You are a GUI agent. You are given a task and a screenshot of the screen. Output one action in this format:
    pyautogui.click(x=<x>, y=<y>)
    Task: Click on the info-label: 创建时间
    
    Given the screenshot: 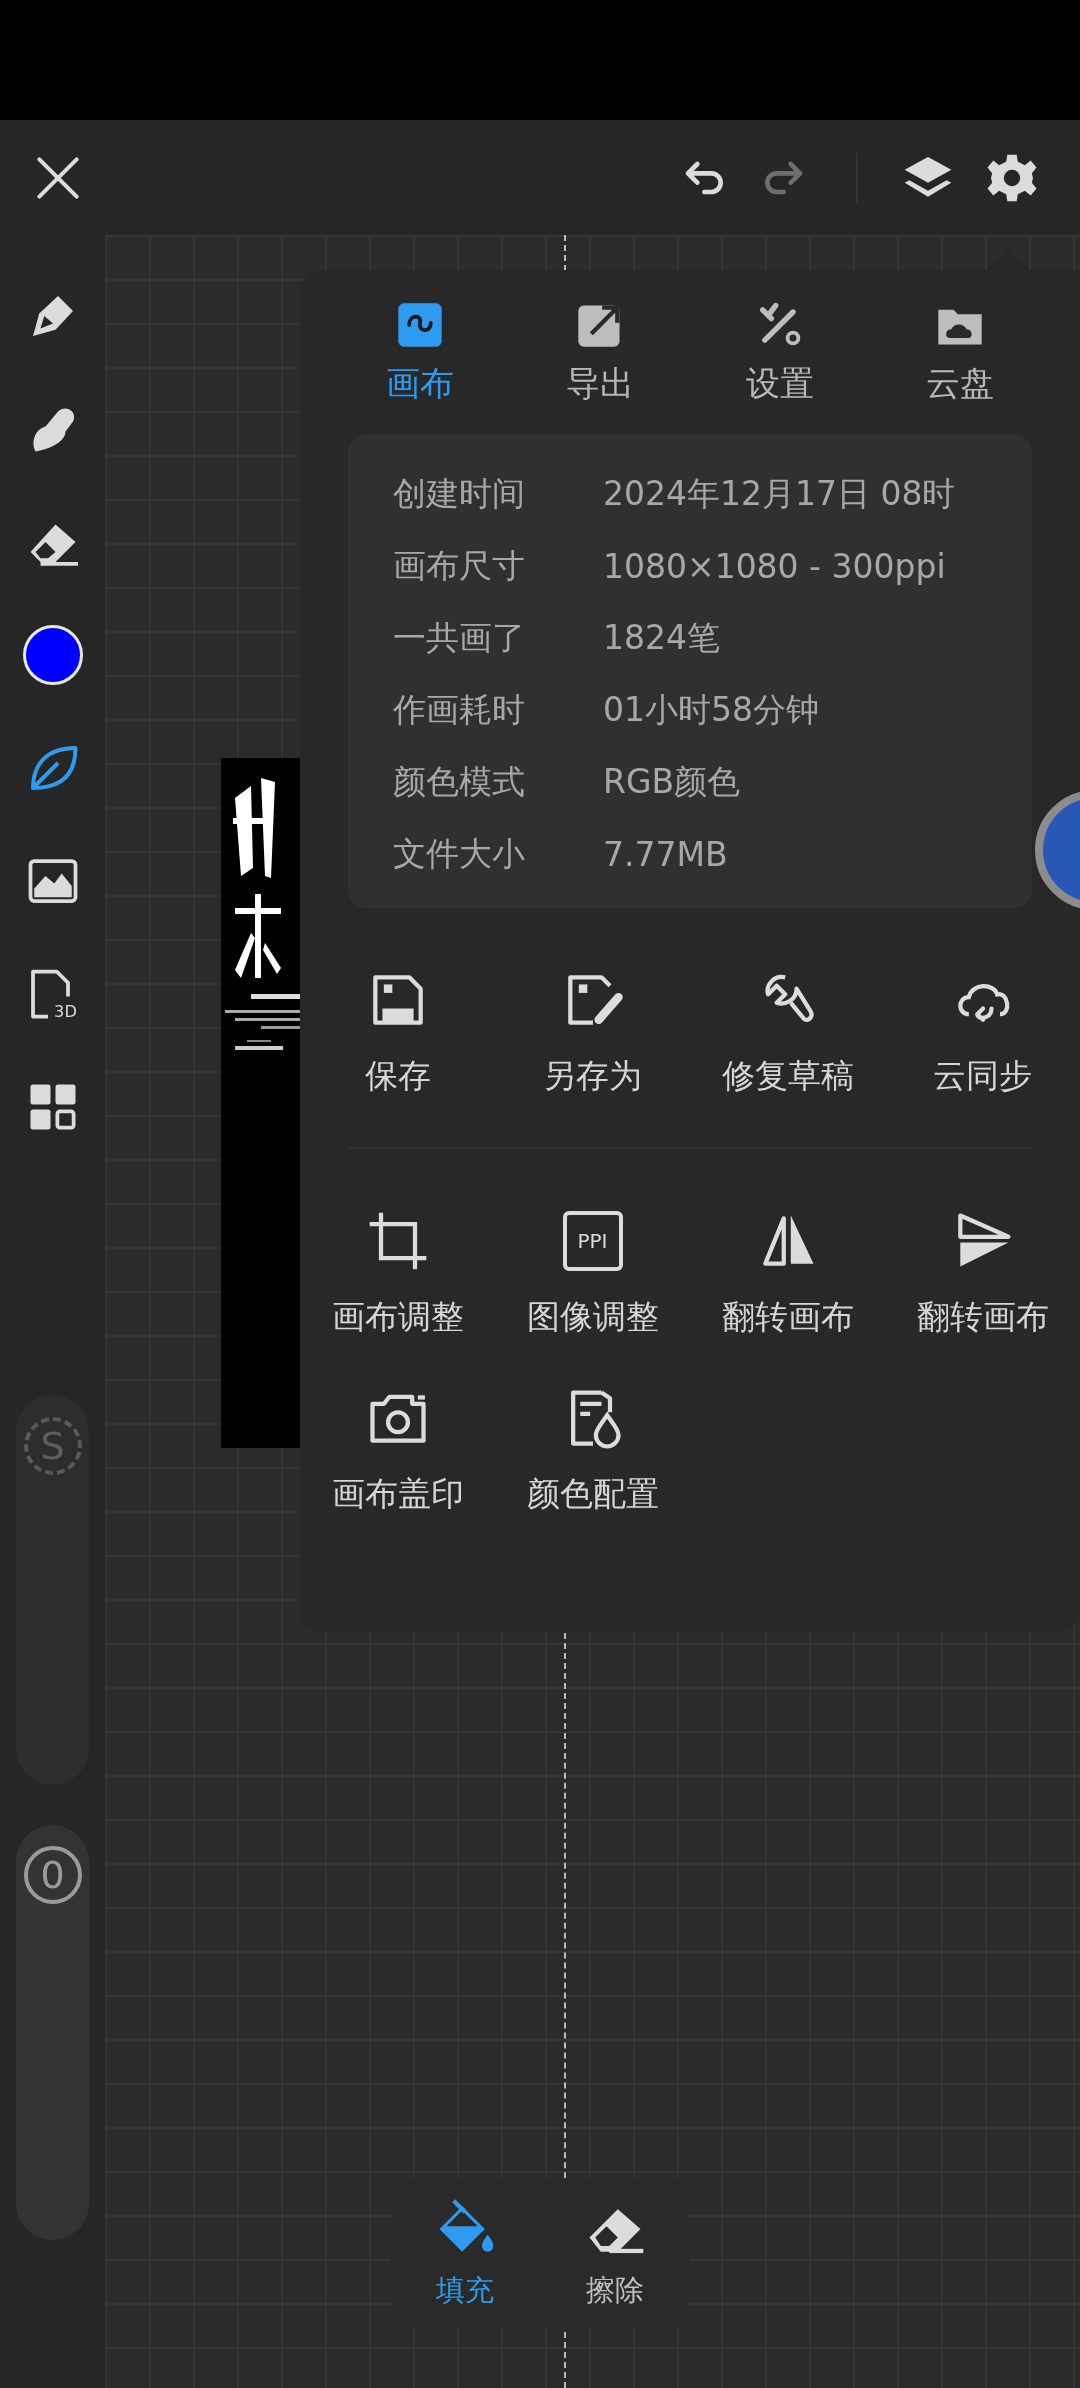 What is the action you would take?
    pyautogui.click(x=459, y=493)
    